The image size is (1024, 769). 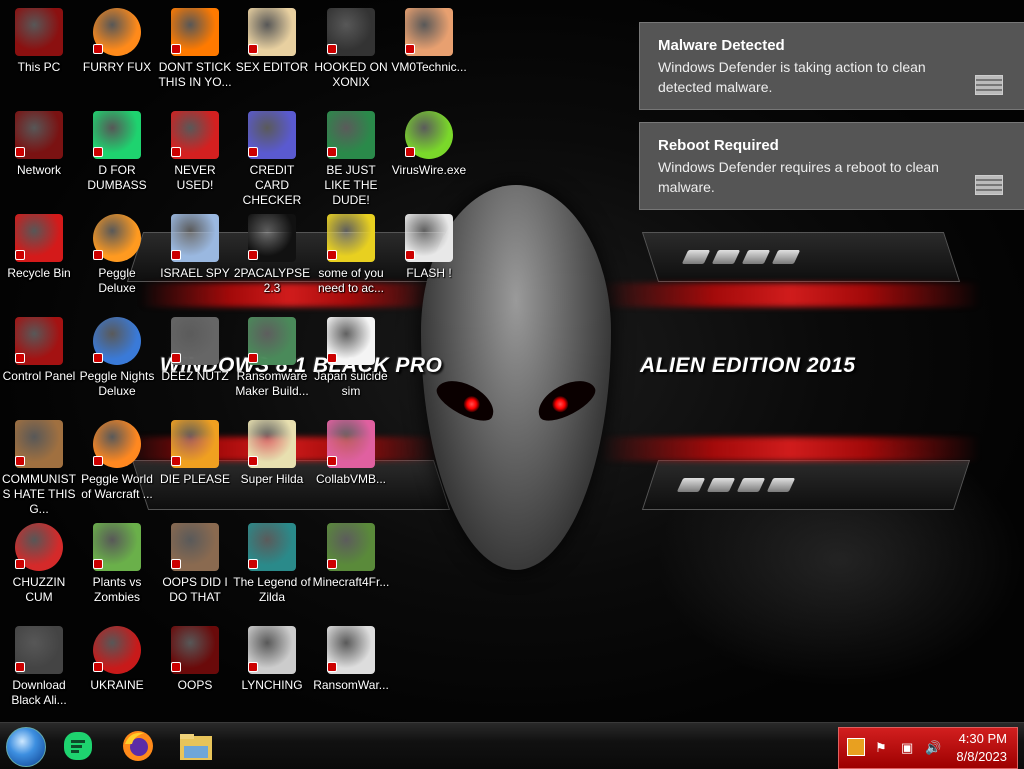 What do you see at coordinates (466, 400) in the screenshot?
I see `alien-eye-left` at bounding box center [466, 400].